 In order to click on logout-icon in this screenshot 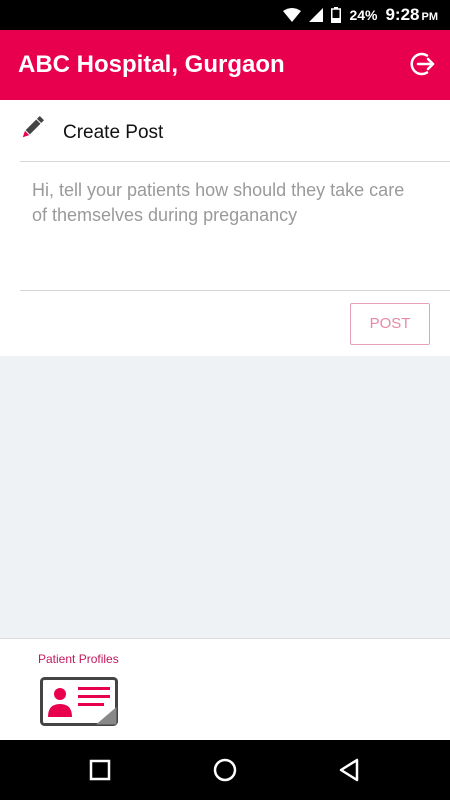, I will do `click(422, 64)`.